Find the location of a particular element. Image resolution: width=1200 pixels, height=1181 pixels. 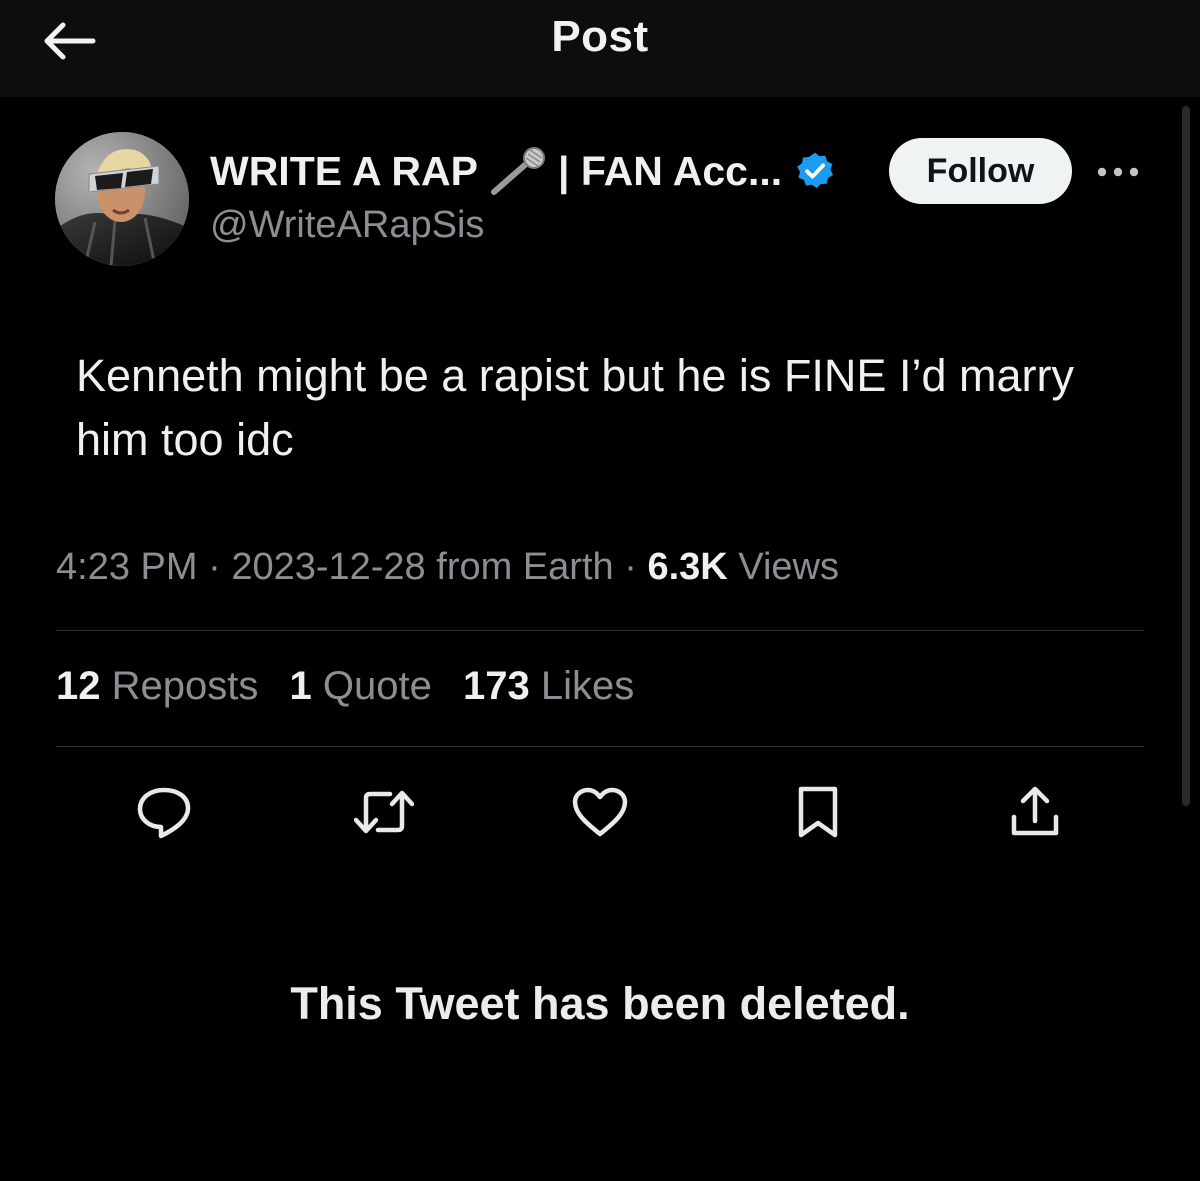

quotes-stat: 1 Quote is located at coordinates (361, 686).